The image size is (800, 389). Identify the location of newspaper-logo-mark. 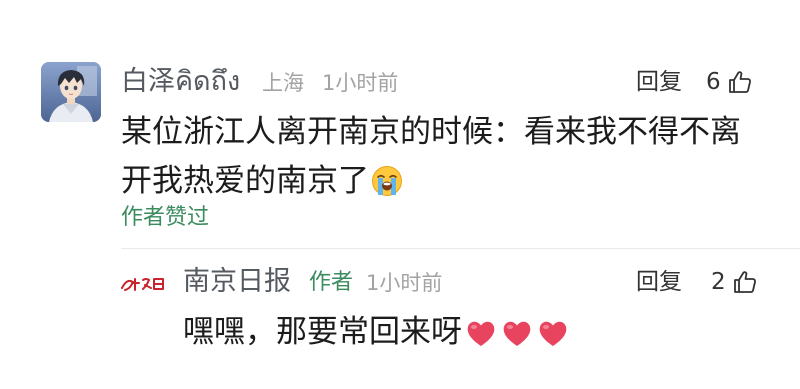
(142, 284).